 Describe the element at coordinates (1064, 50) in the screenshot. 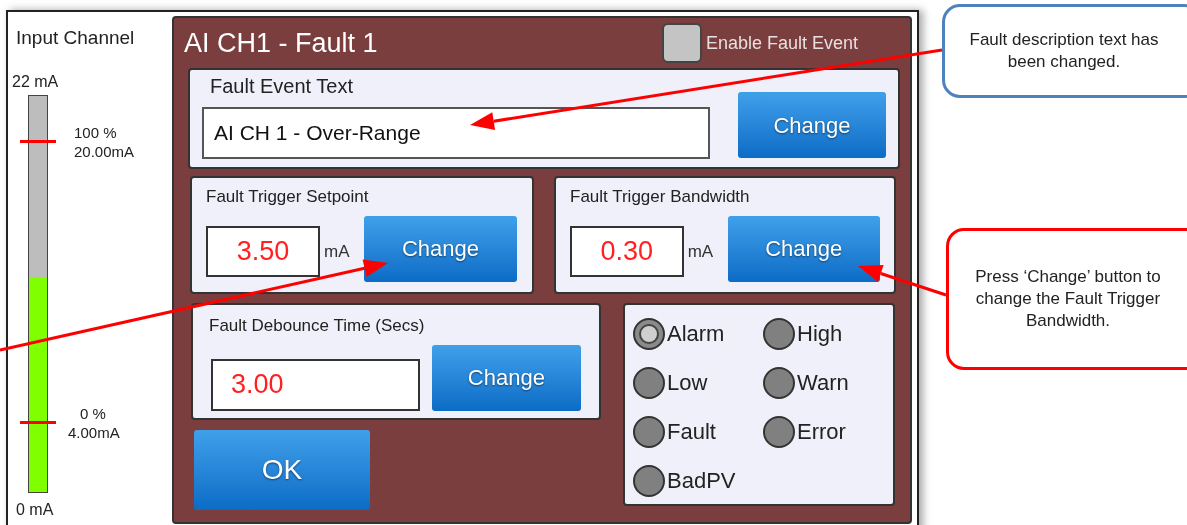

I see `callout-text: Fault description text has been changed.` at that location.